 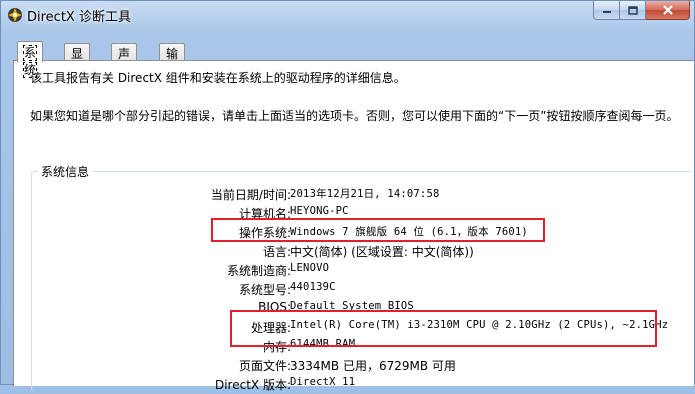 I want to click on tab-input: 输入, so click(x=172, y=60).